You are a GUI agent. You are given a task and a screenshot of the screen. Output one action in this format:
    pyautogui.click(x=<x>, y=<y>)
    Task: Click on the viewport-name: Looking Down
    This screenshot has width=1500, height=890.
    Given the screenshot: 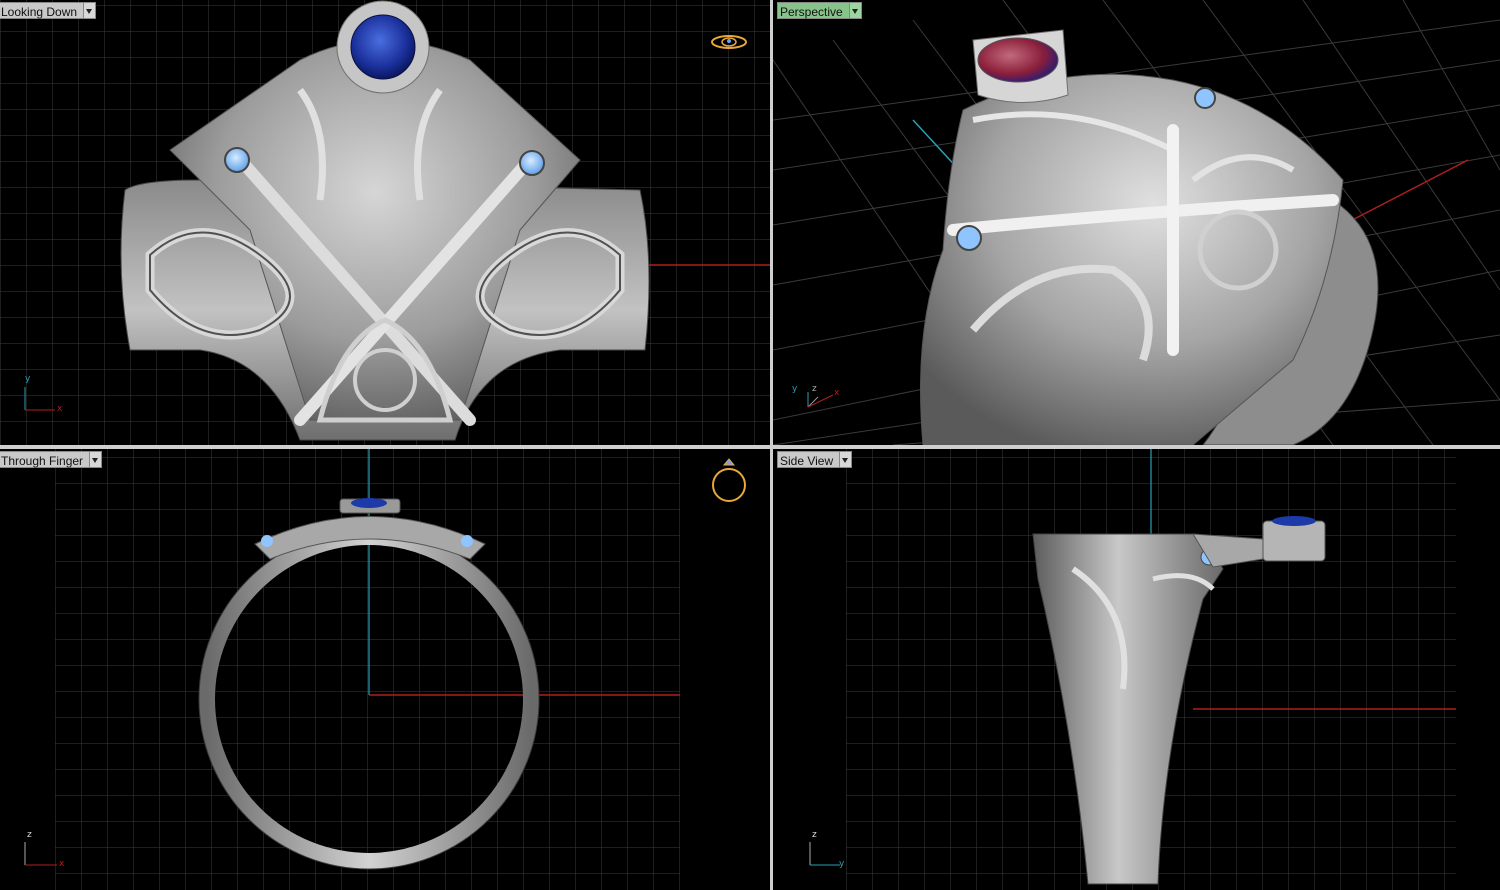 What is the action you would take?
    pyautogui.click(x=42, y=10)
    